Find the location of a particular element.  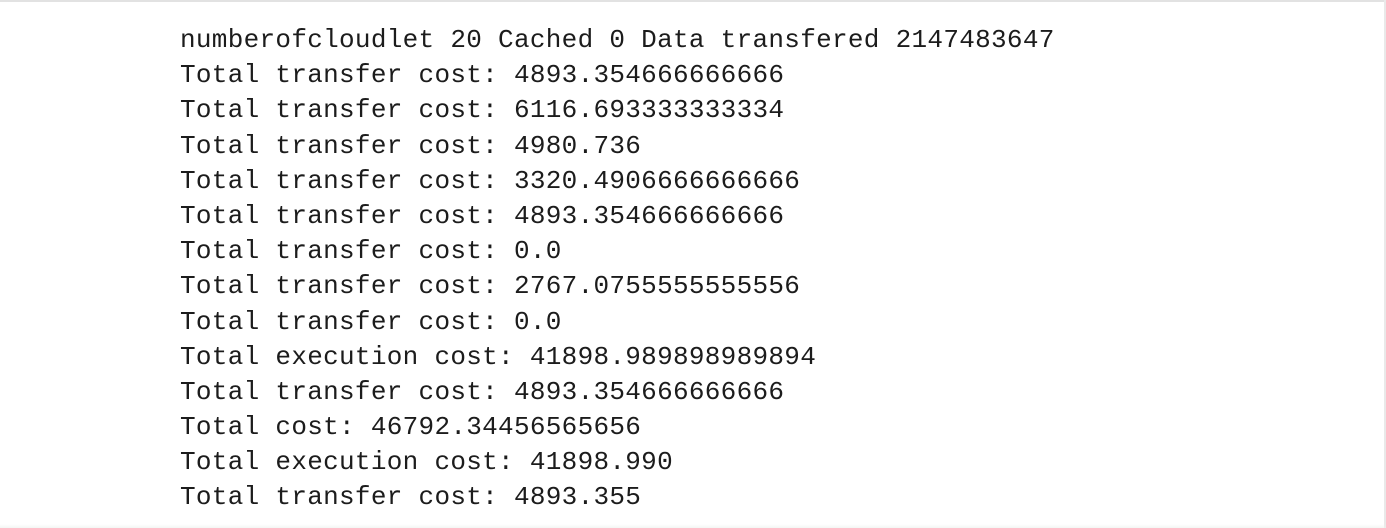

console-line: Total execution cost: 41898.989898989894 is located at coordinates (498, 356).